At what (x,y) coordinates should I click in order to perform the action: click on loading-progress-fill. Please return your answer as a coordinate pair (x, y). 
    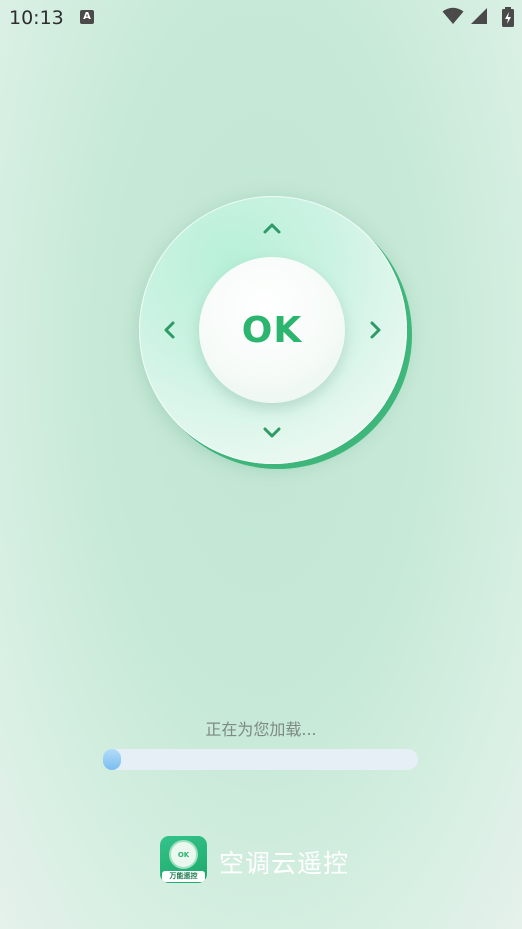
    Looking at the image, I should click on (112, 759).